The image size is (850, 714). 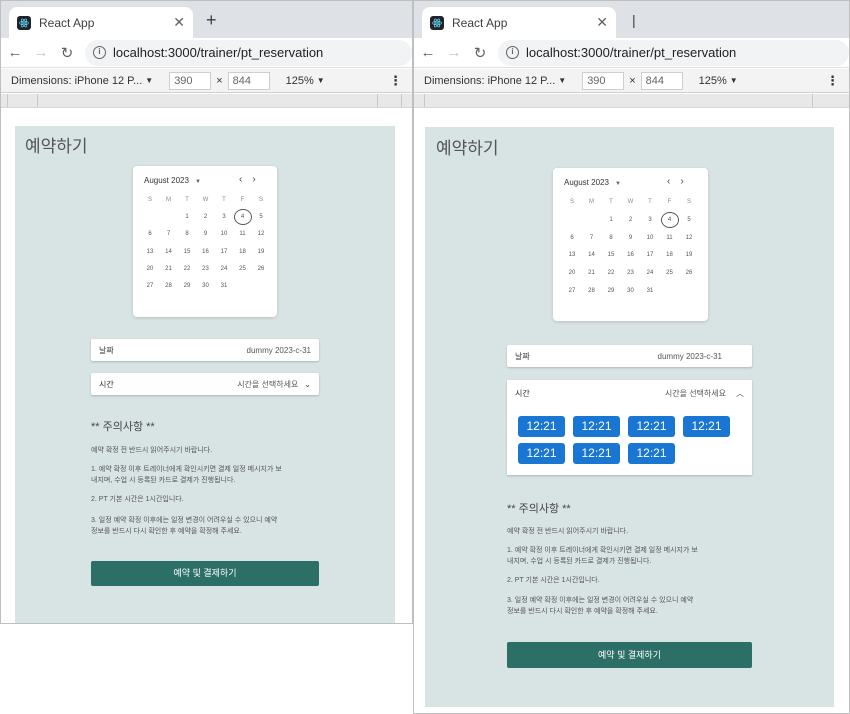 I want to click on chevron-up-icon: ︿, so click(x=740, y=393).